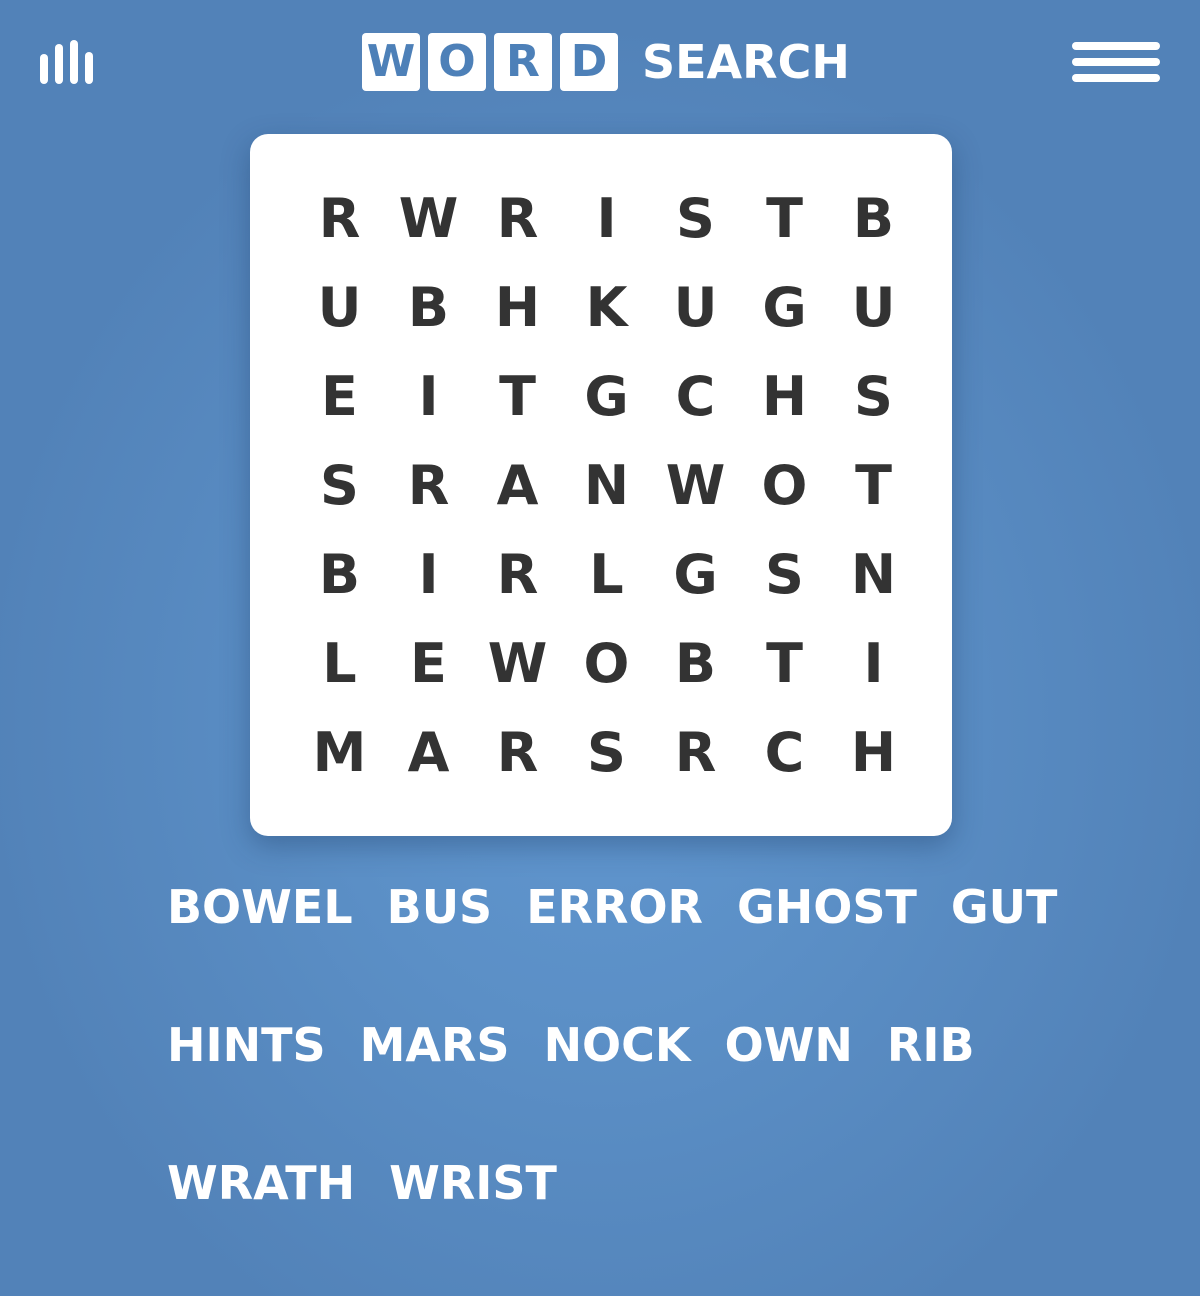 This screenshot has width=1200, height=1296. I want to click on logo-tile: R, so click(523, 62).